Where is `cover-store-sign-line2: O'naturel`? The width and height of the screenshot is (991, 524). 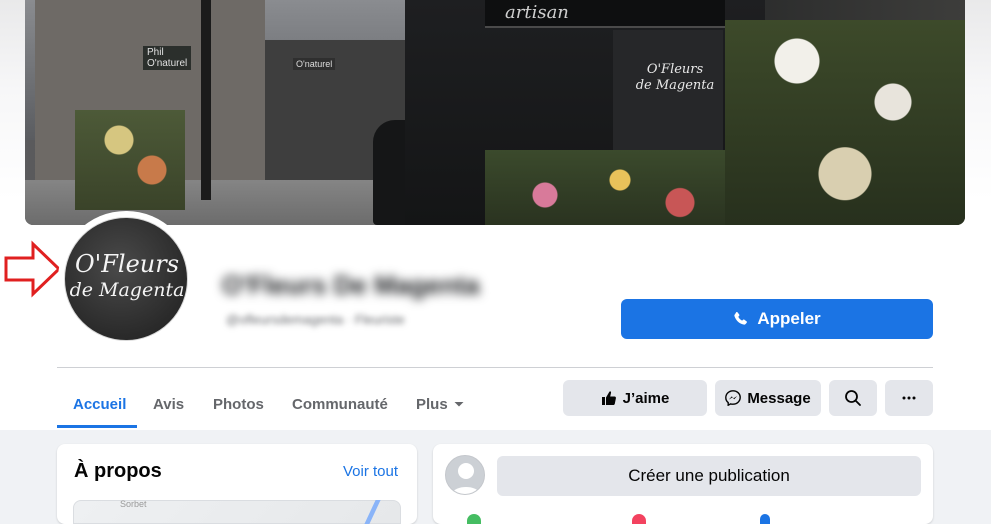 cover-store-sign-line2: O'naturel is located at coordinates (167, 63).